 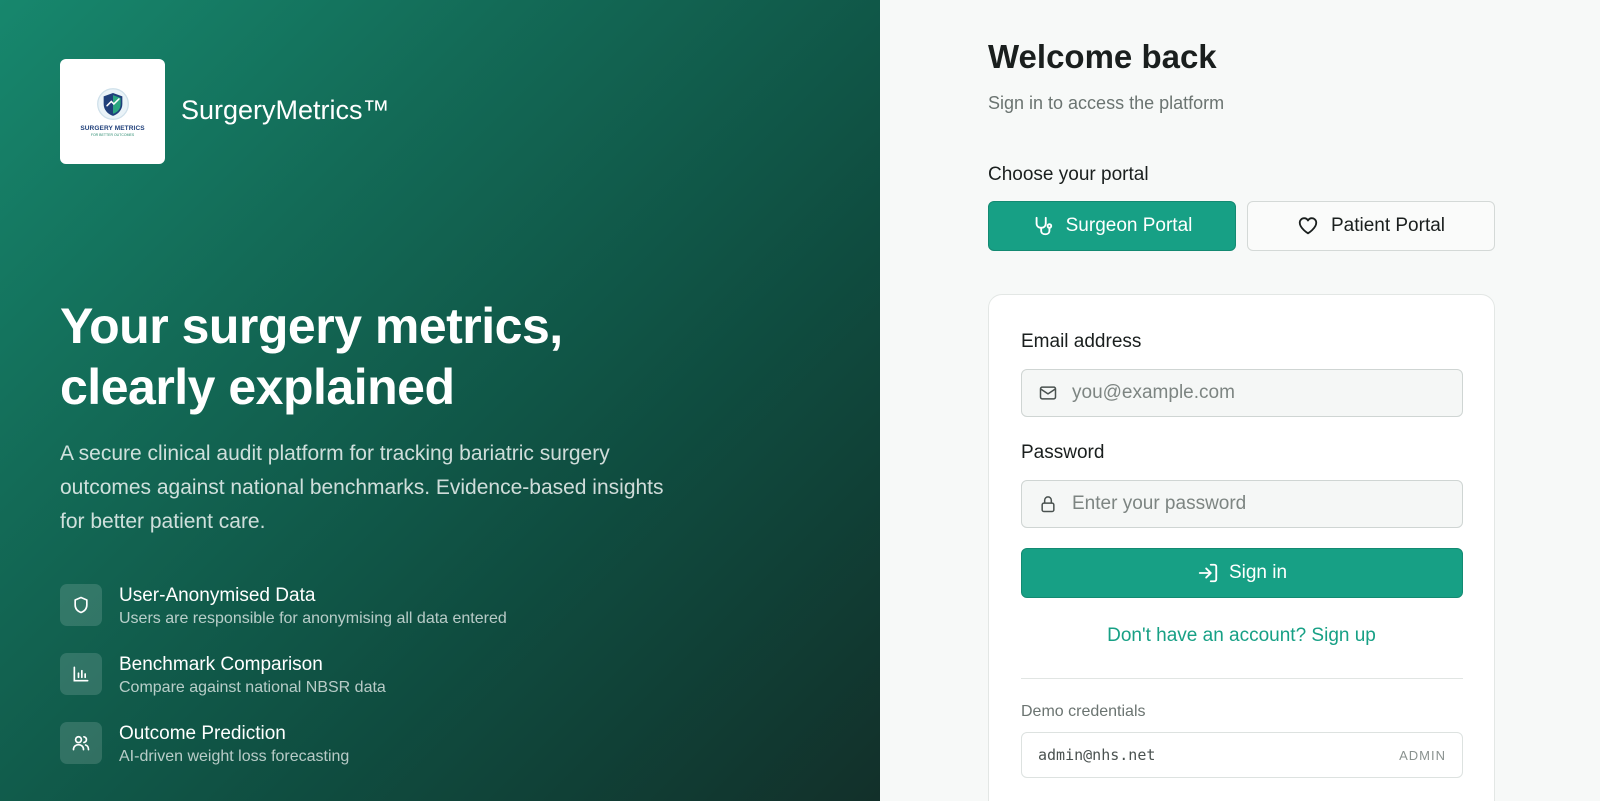 I want to click on divider, so click(x=1242, y=678).